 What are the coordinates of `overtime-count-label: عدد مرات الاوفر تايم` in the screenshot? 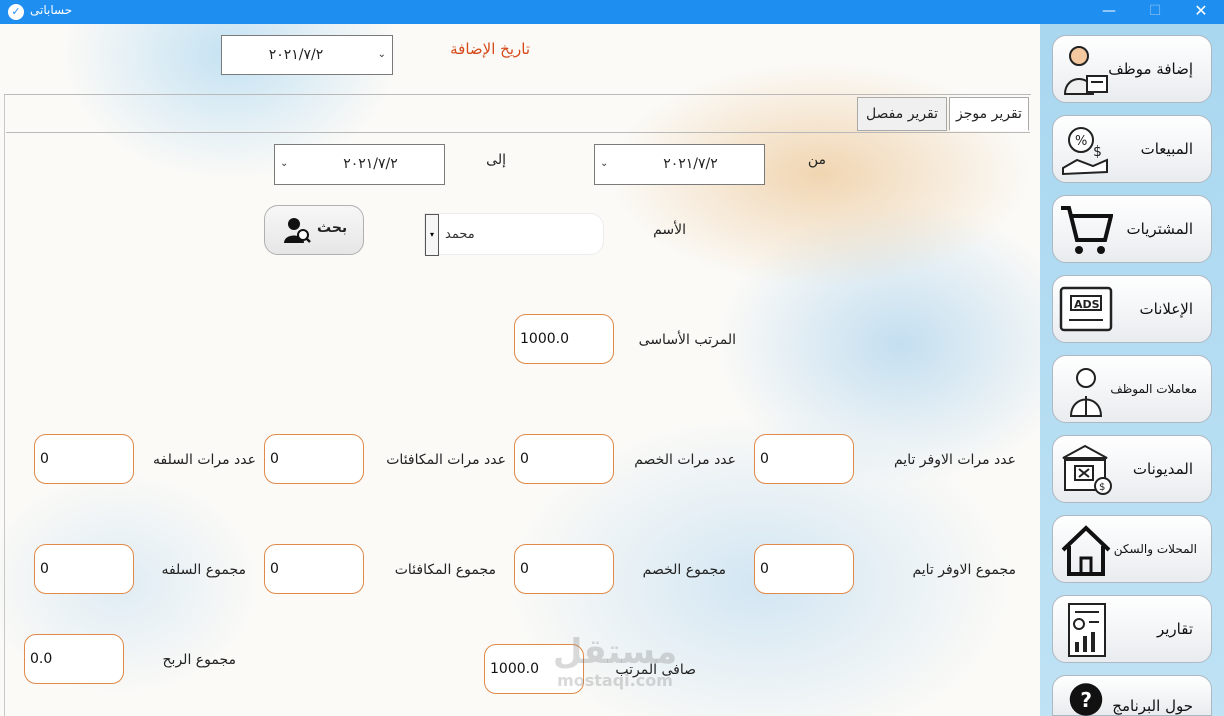 It's located at (954, 460).